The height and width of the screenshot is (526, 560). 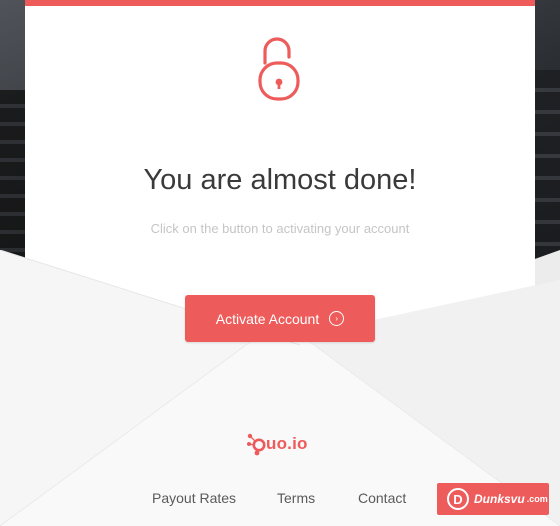 What do you see at coordinates (458, 499) in the screenshot?
I see `watermark-logo-icon: D` at bounding box center [458, 499].